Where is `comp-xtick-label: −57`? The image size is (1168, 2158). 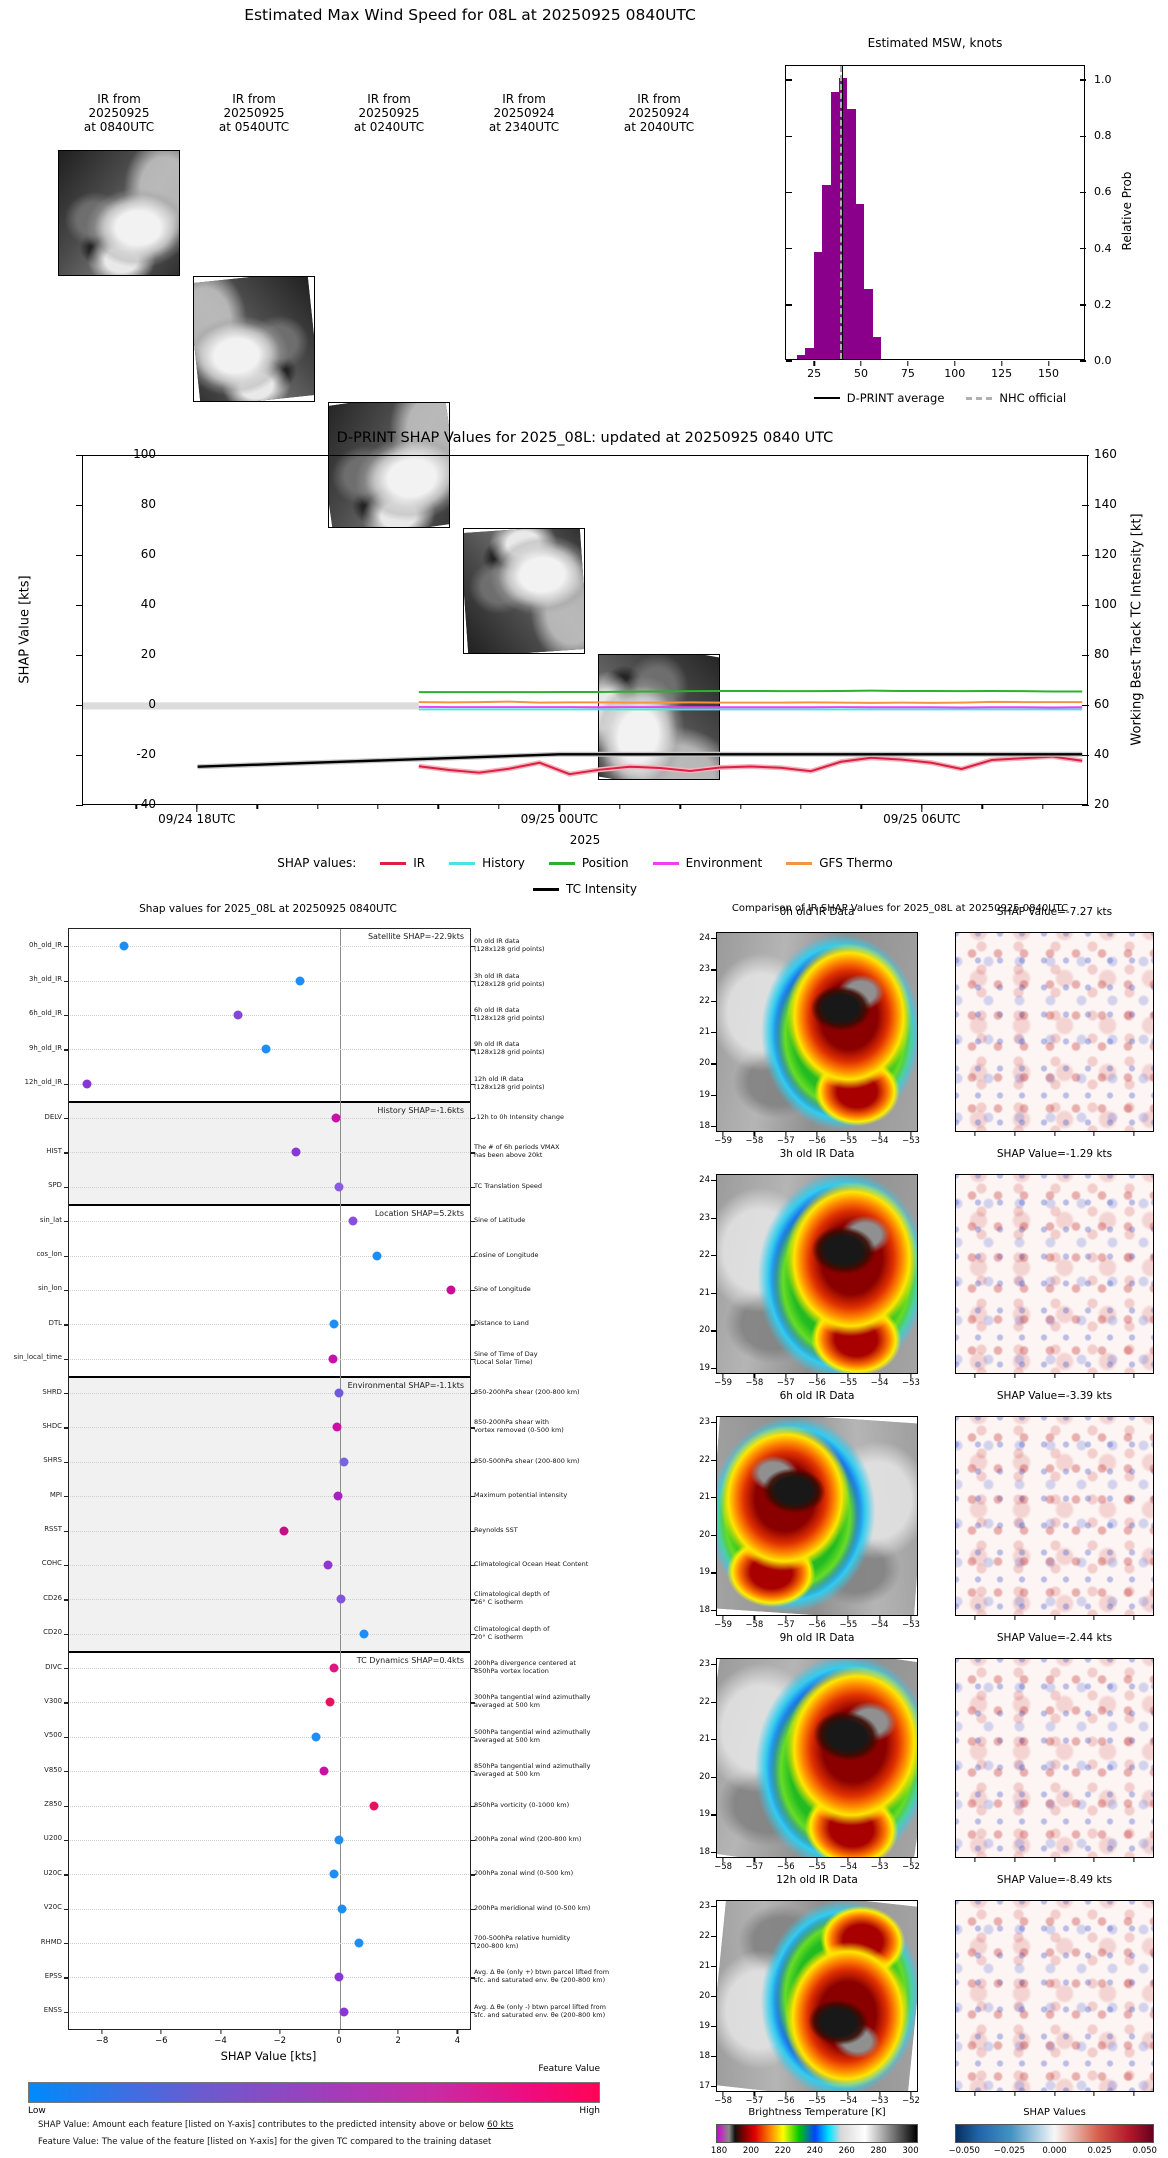 comp-xtick-label: −57 is located at coordinates (785, 1625).